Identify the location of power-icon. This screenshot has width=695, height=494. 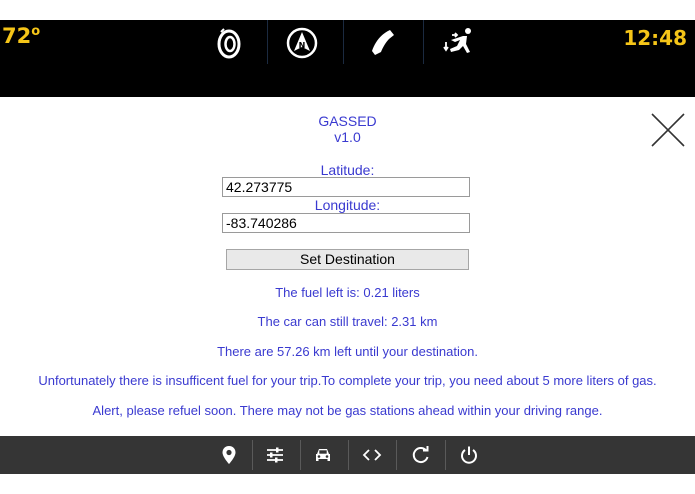
(469, 455).